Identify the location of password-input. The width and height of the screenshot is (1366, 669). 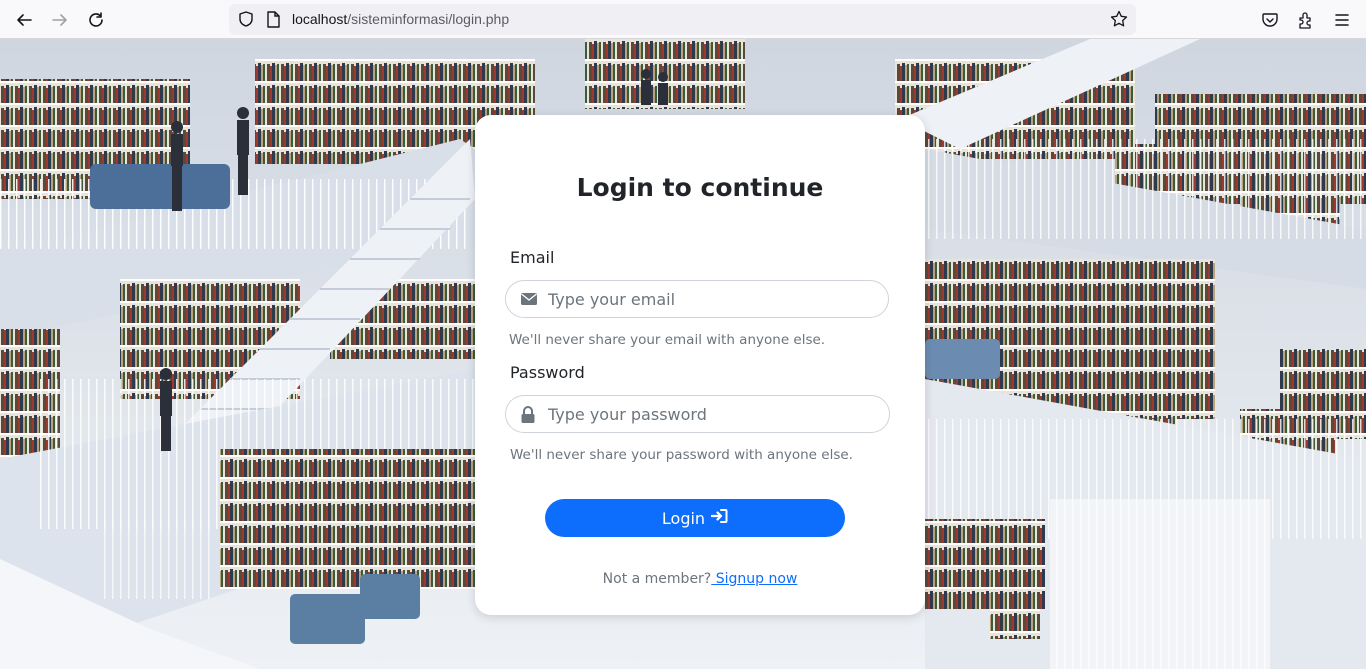
(708, 414).